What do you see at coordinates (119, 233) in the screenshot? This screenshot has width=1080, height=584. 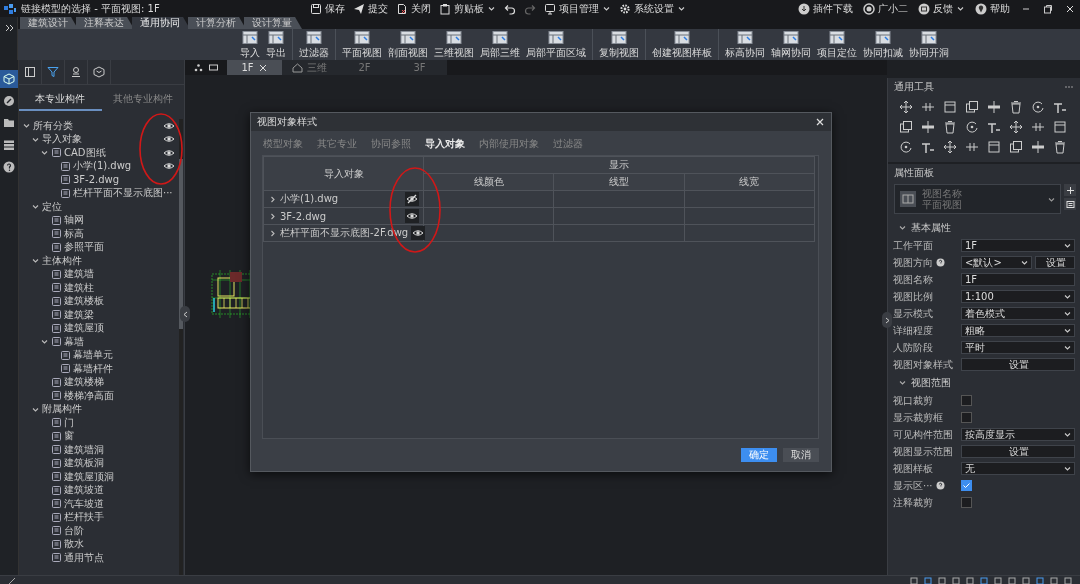 I see `tree-item: 标高` at bounding box center [119, 233].